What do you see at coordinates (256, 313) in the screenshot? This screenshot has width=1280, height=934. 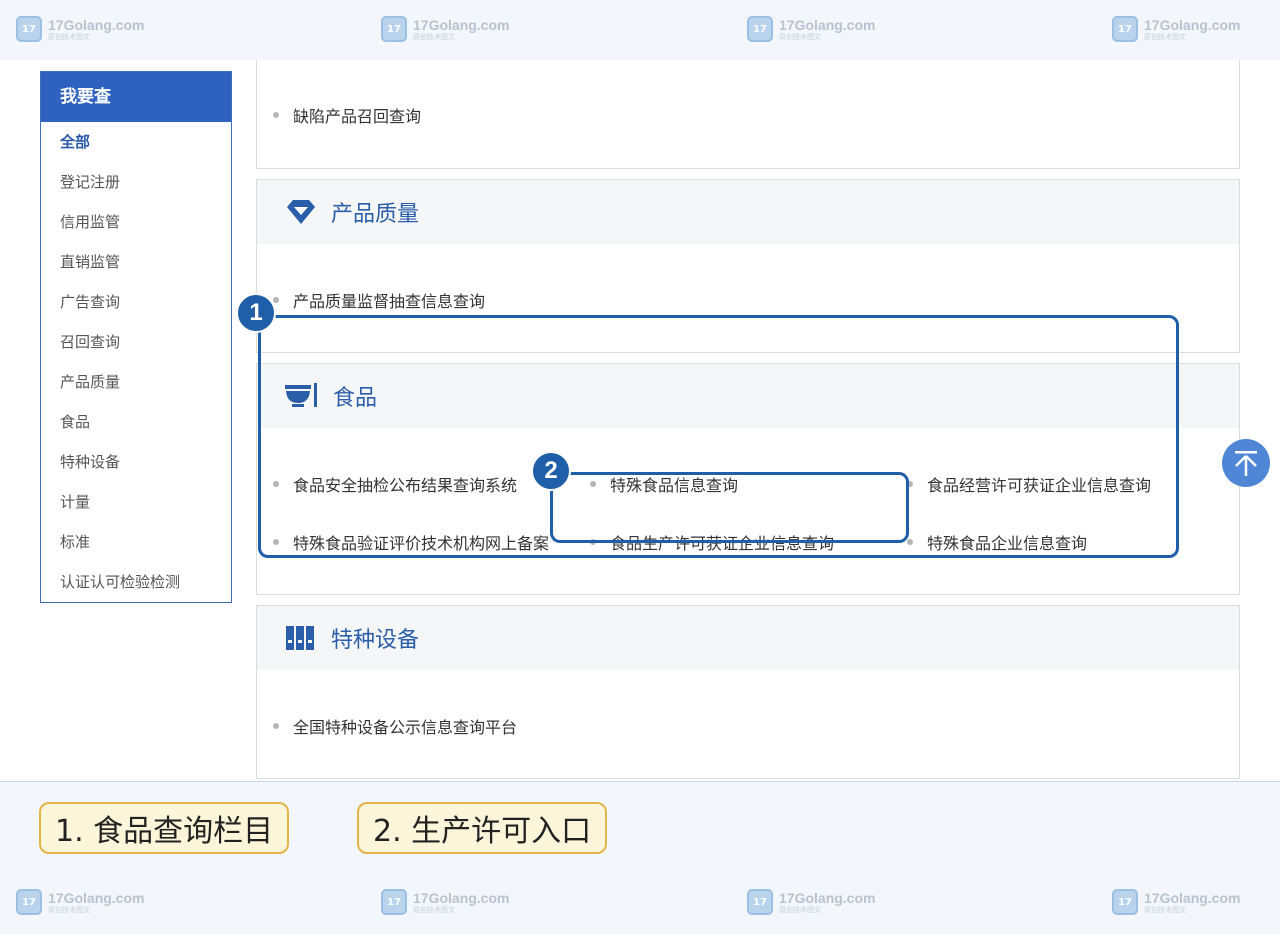 I see `annotation-badge-1: 1` at bounding box center [256, 313].